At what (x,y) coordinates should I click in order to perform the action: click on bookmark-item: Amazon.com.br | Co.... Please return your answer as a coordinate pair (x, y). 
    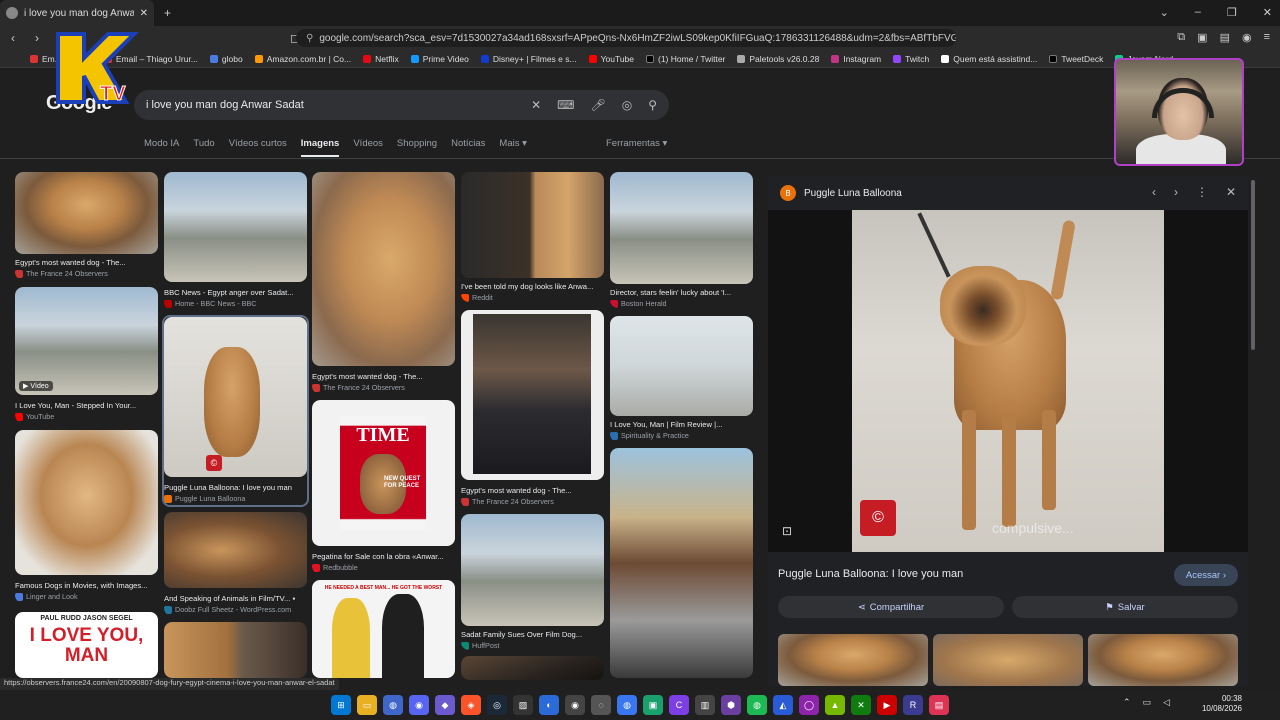
    Looking at the image, I should click on (302, 59).